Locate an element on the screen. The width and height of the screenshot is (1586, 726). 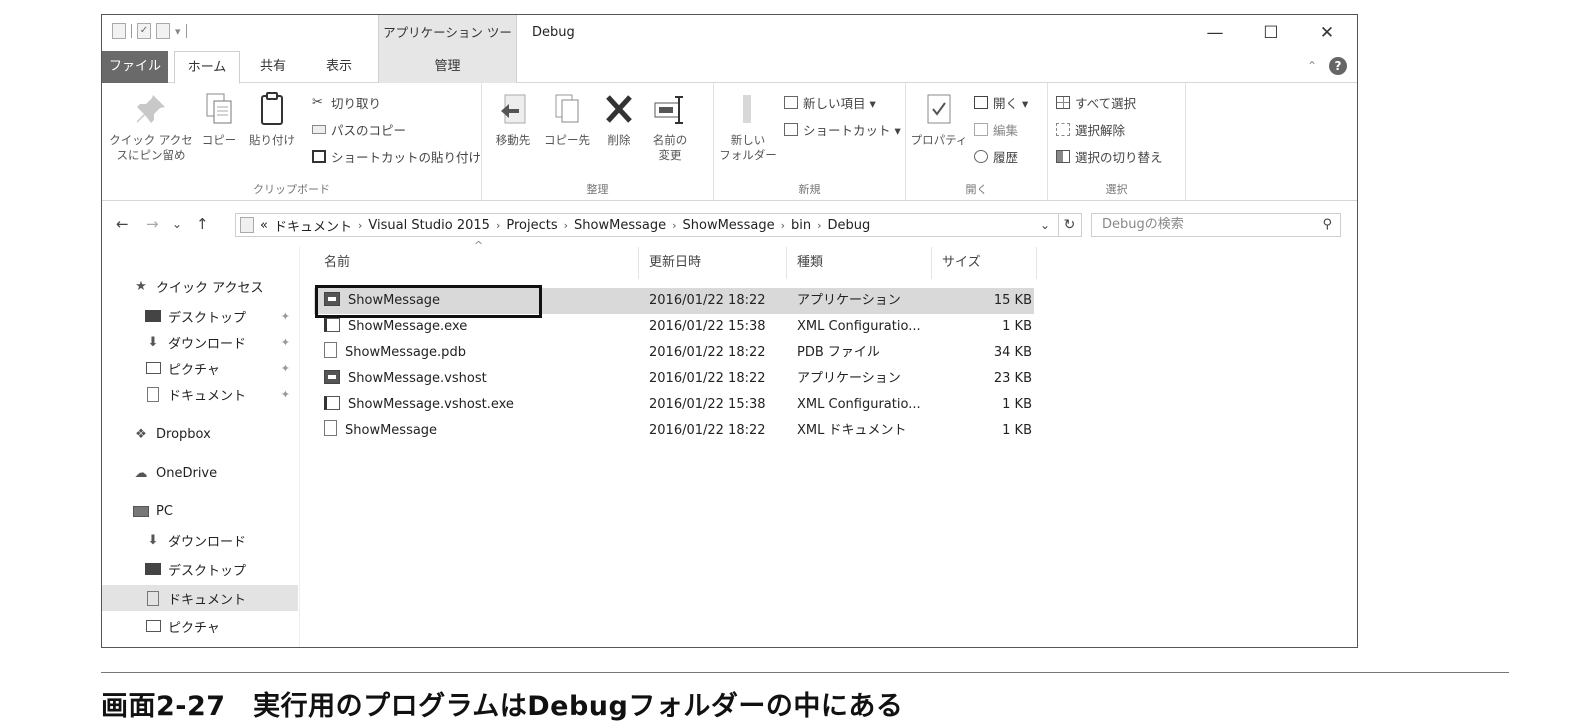
history-button: 履歴 is located at coordinates (996, 156).